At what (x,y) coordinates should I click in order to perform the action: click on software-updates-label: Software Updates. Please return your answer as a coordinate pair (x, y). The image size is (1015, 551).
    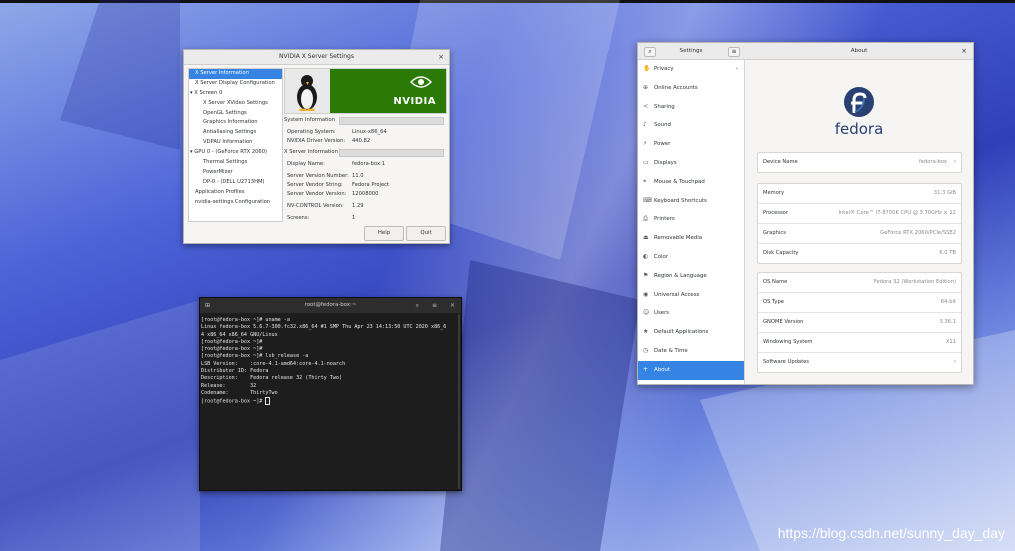
    Looking at the image, I should click on (786, 362).